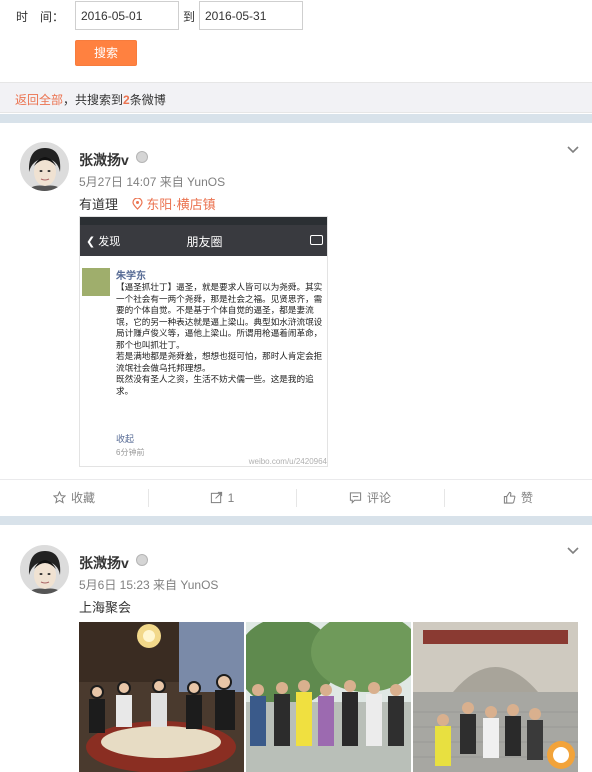 The image size is (592, 772). I want to click on repost-icon, so click(216, 497).